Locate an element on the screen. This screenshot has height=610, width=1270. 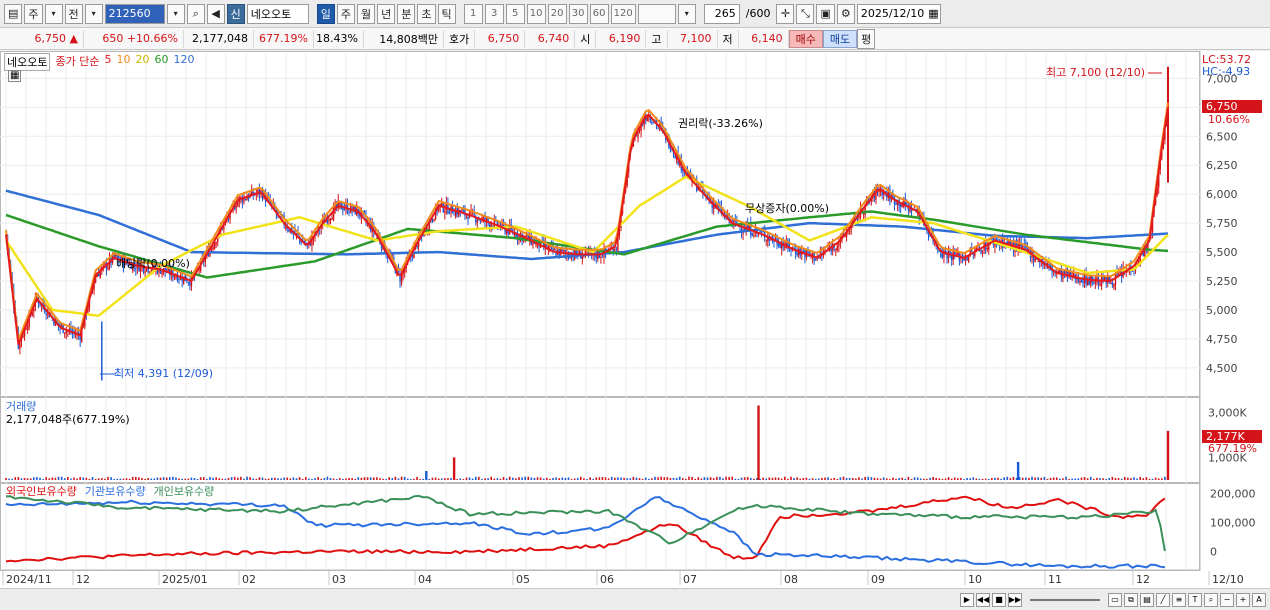
save-icon: ▣ is located at coordinates (825, 13).